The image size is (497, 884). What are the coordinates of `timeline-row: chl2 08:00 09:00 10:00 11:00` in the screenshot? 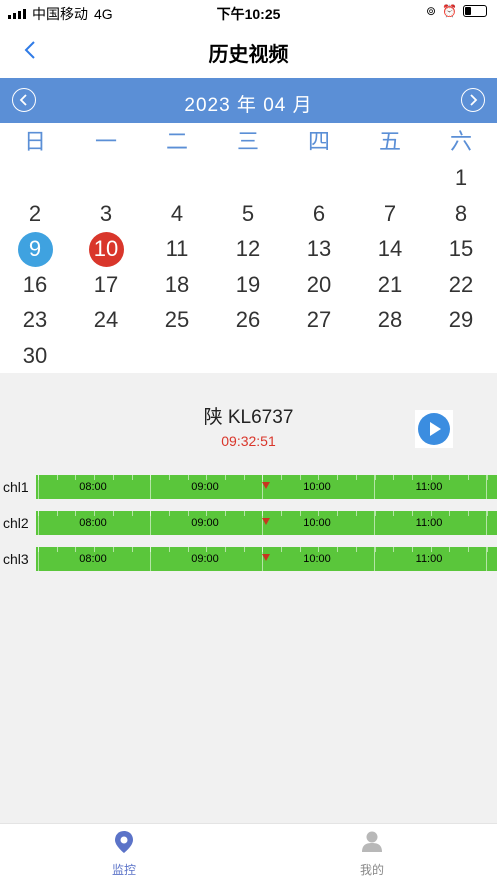 It's located at (248, 523).